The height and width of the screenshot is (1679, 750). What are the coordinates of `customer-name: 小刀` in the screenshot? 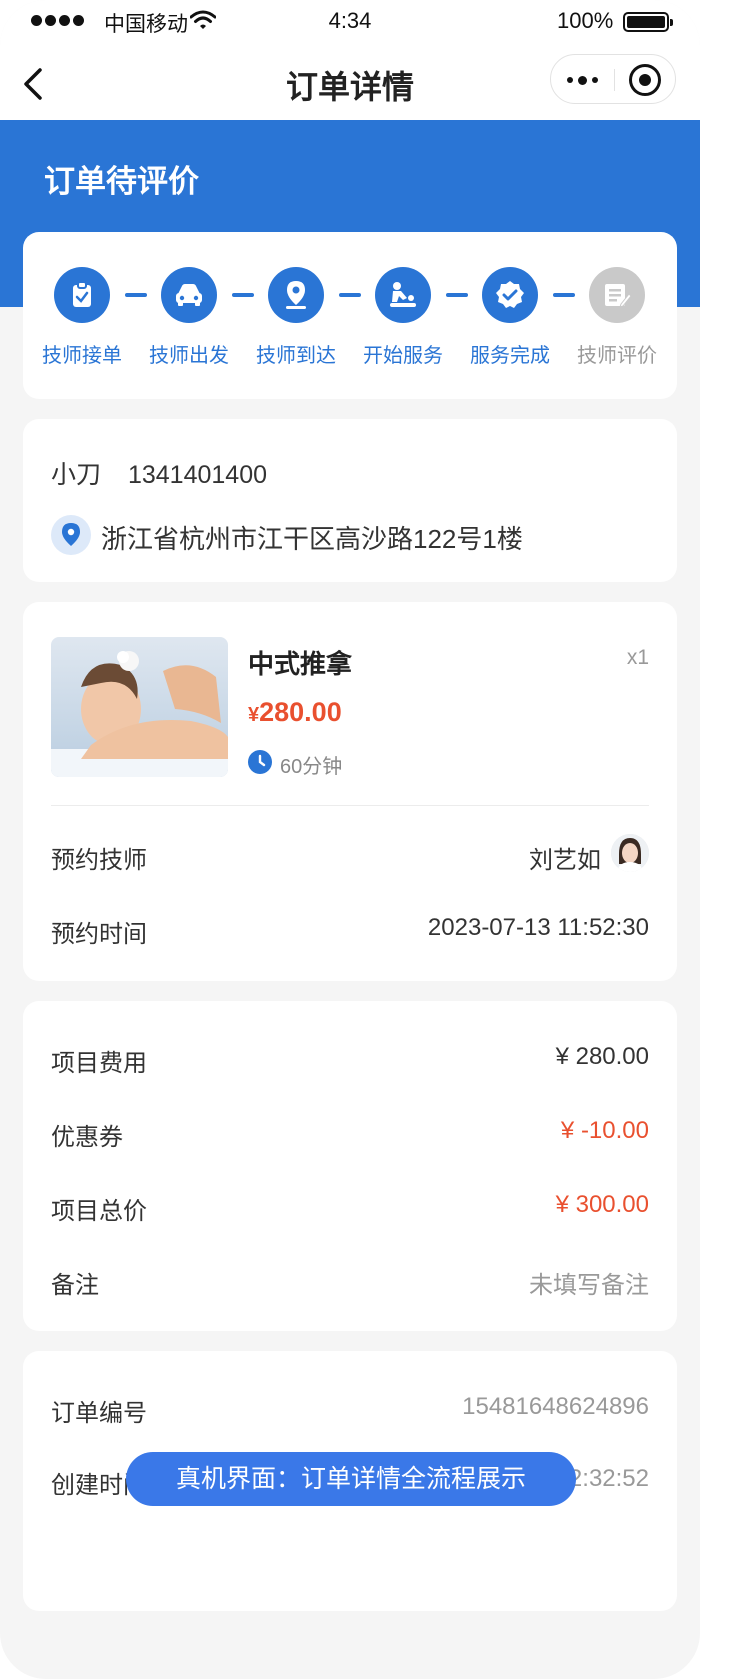 It's located at (76, 475).